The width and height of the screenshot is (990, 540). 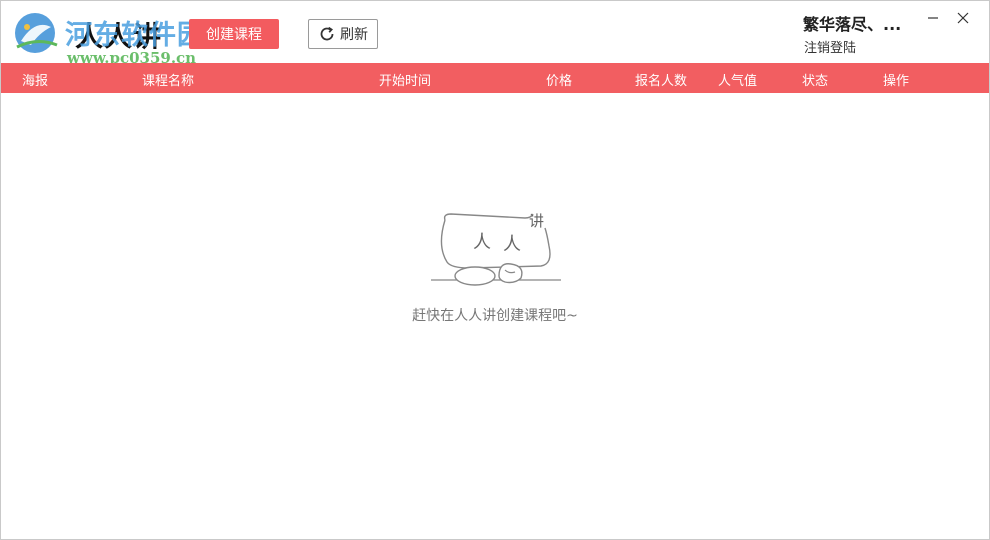 I want to click on minimize-icon, so click(x=933, y=18).